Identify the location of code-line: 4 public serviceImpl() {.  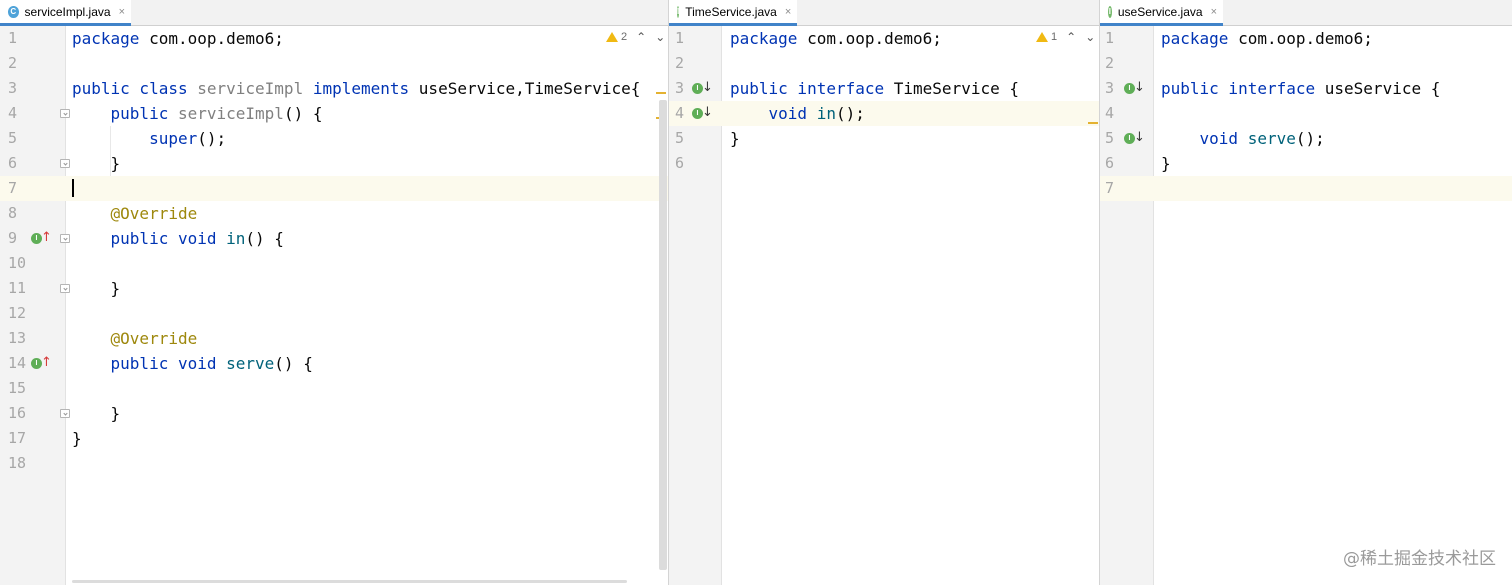
(334, 113).